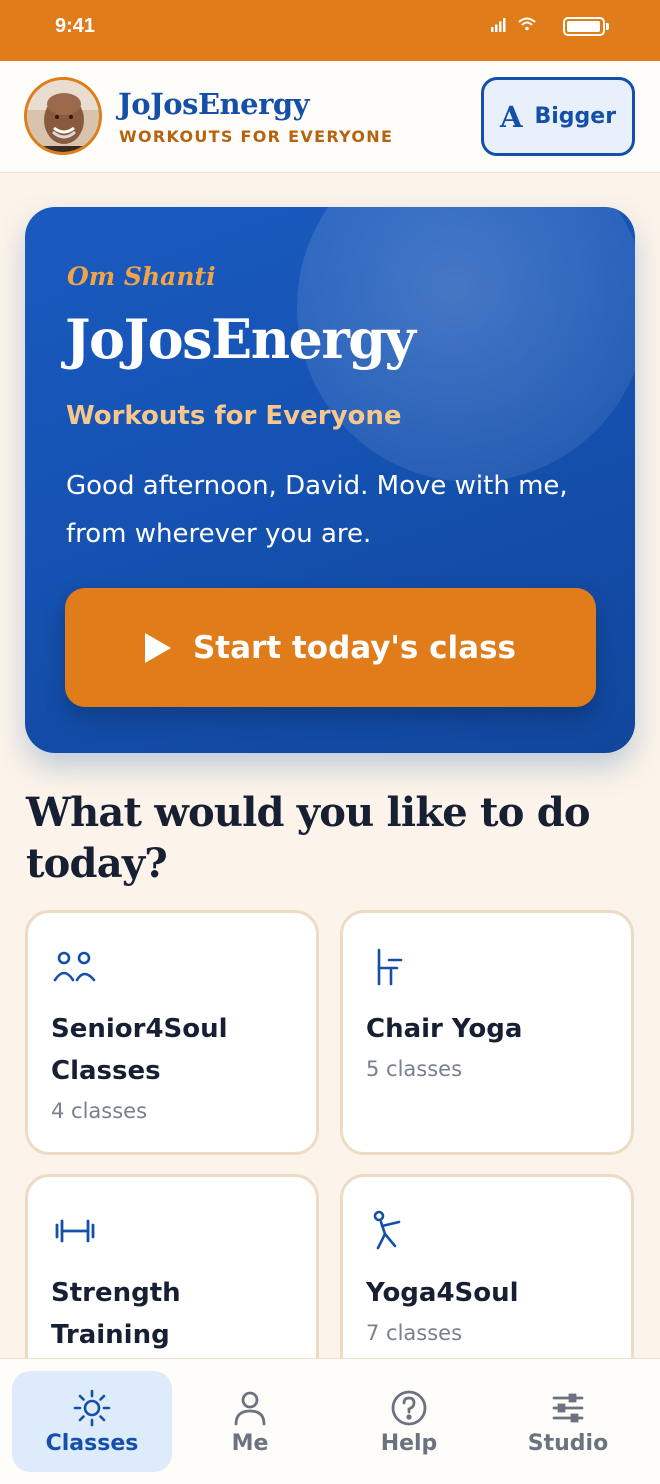 The height and width of the screenshot is (1484, 660). I want to click on tab-me: Me, so click(250, 1421).